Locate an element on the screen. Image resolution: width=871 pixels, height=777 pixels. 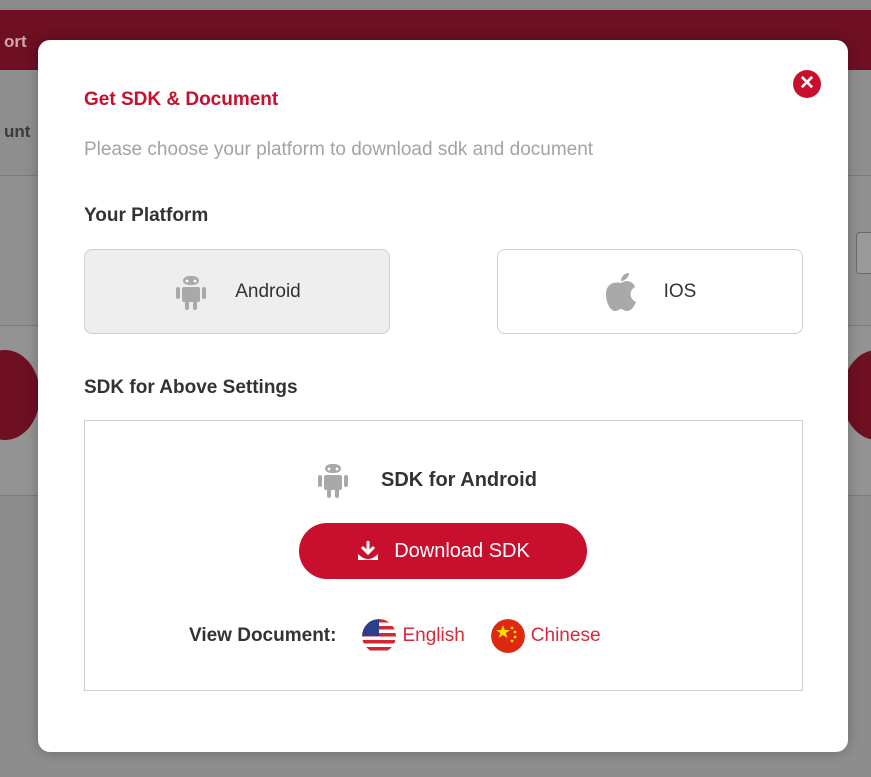
platform-android-button: Android is located at coordinates (237, 291).